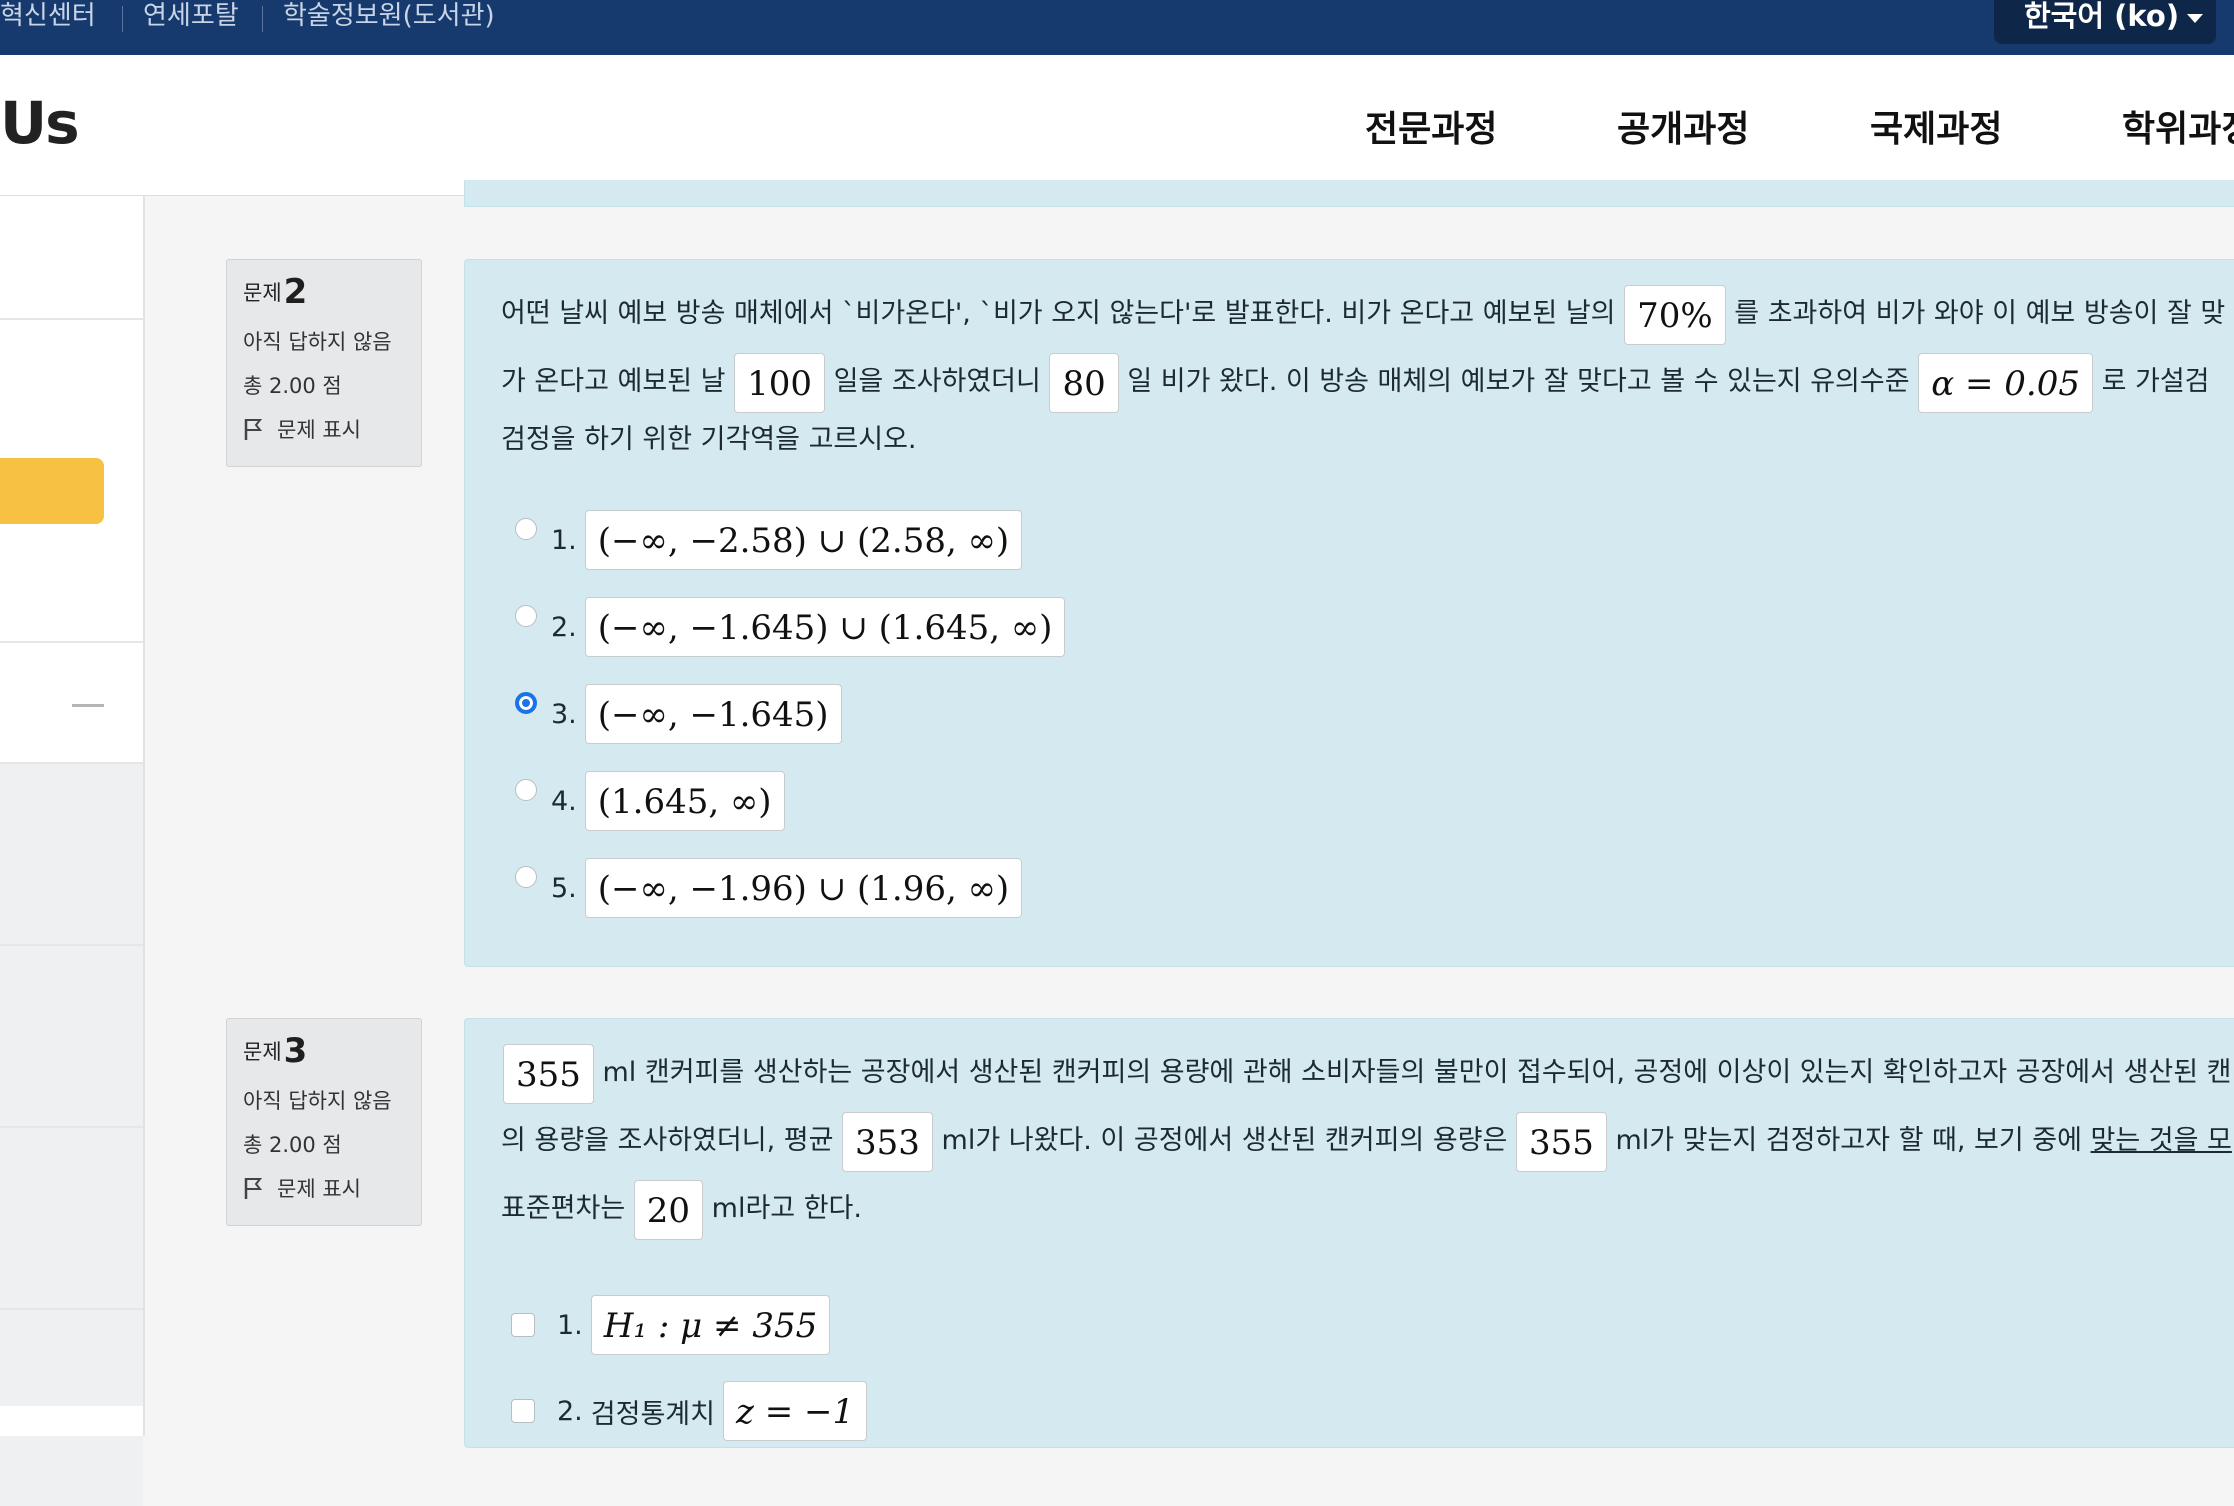  Describe the element at coordinates (564, 888) in the screenshot. I see `option-number: 5.` at that location.